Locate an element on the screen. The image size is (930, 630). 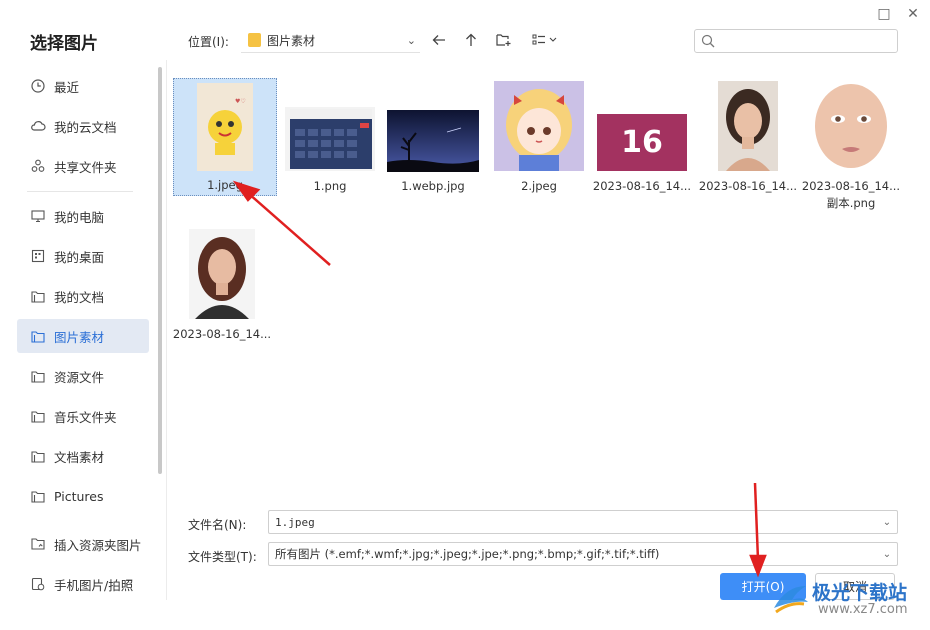
location-dropdown: 图片素材 ⌄ is located at coordinates (330, 40).